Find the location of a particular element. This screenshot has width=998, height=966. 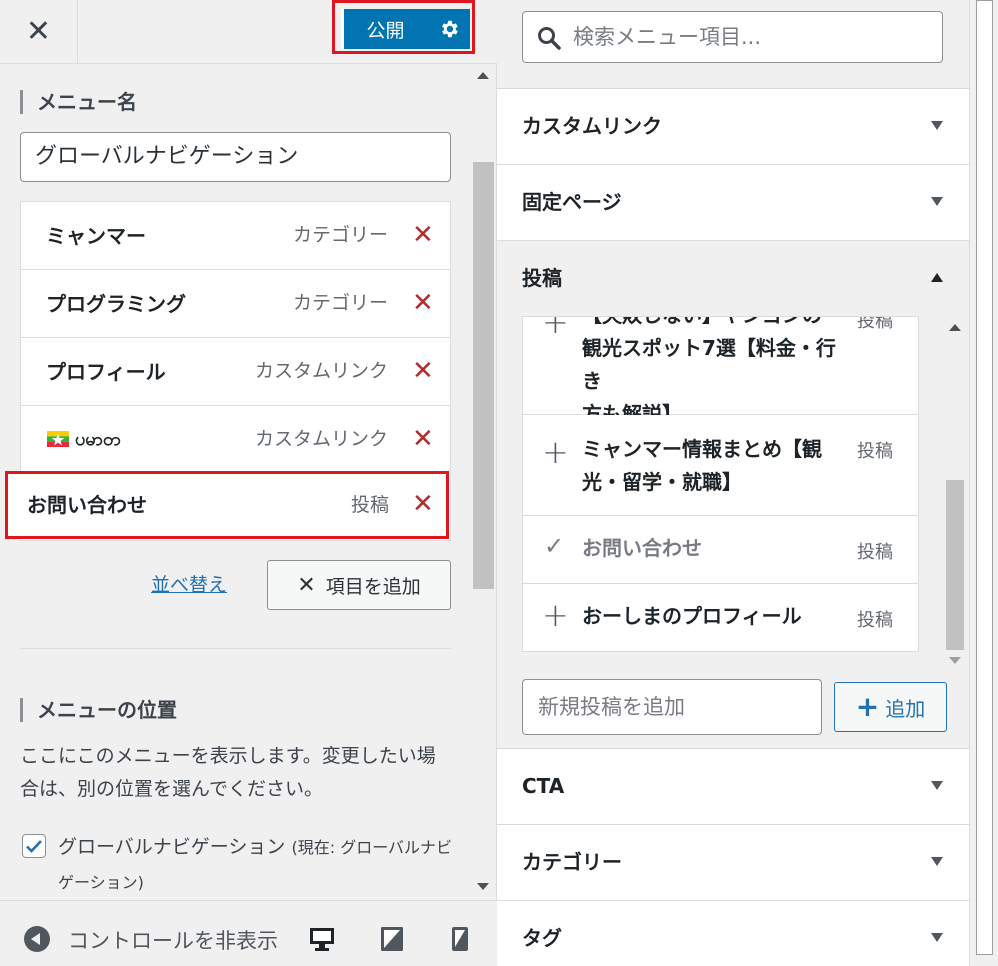

close-customizer-button: ✕ is located at coordinates (39, 31).